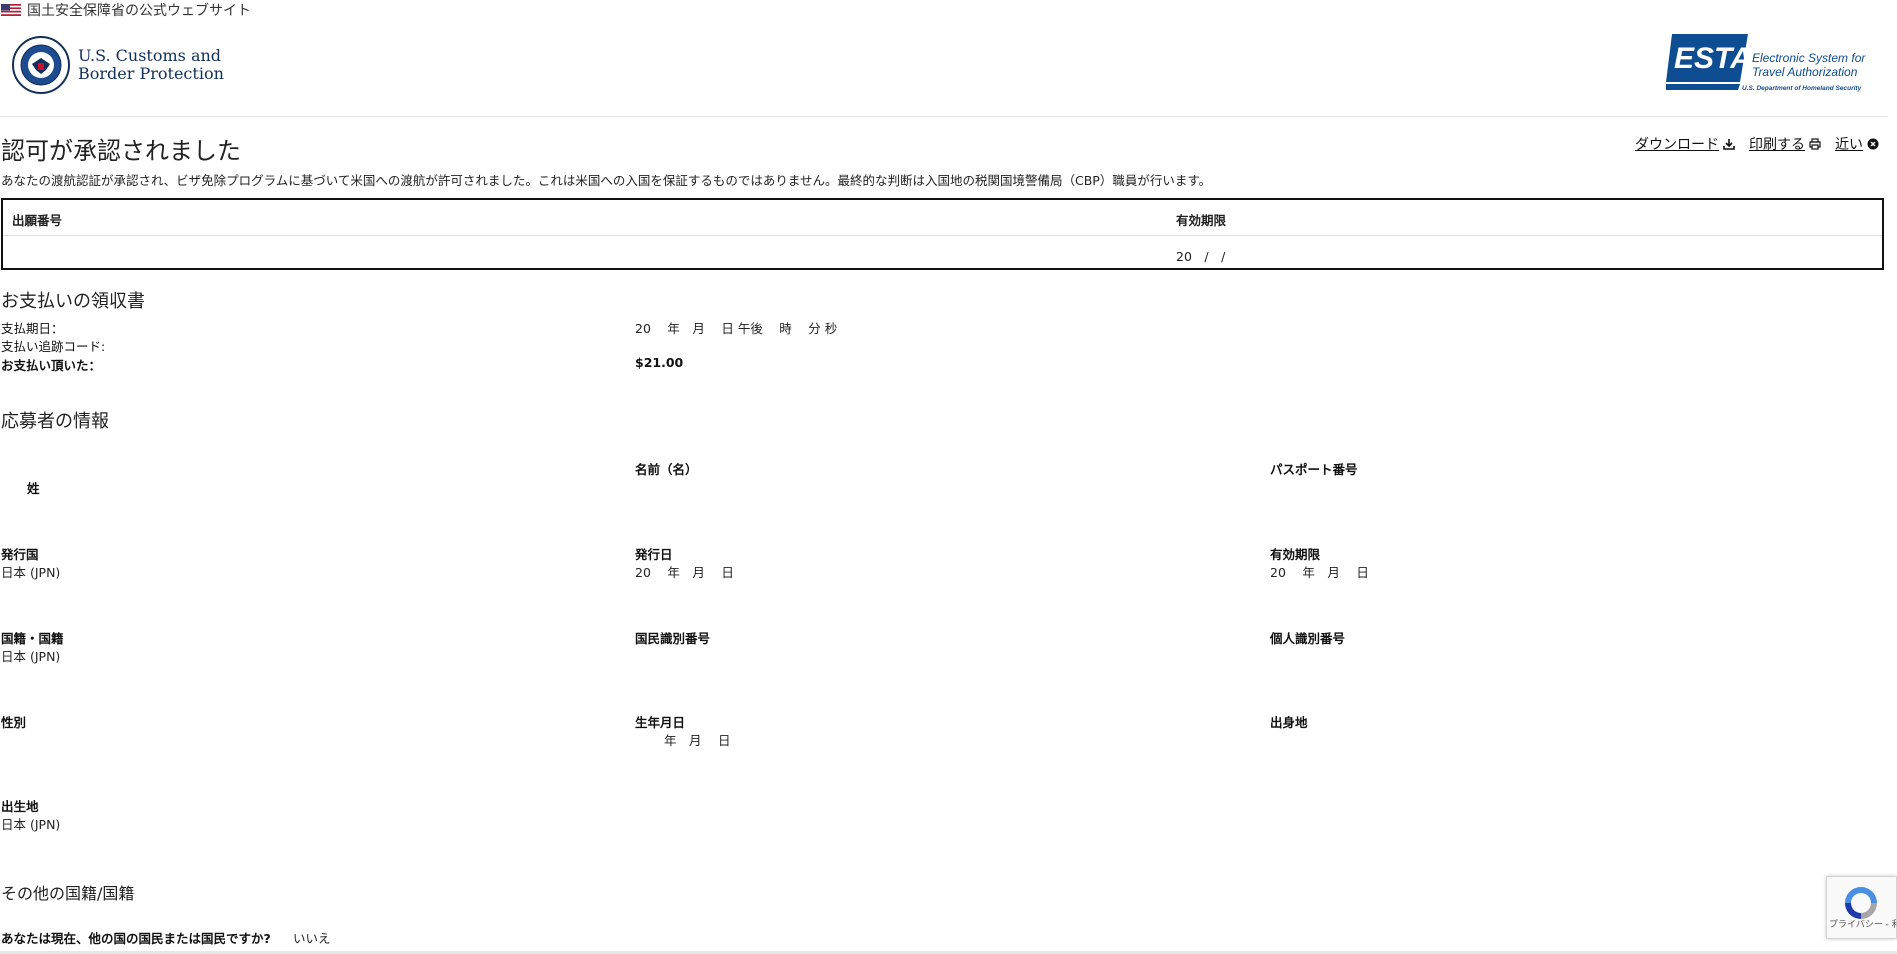 The image size is (1897, 954). I want to click on table-header: 出願番号 有効期限, so click(942, 218).